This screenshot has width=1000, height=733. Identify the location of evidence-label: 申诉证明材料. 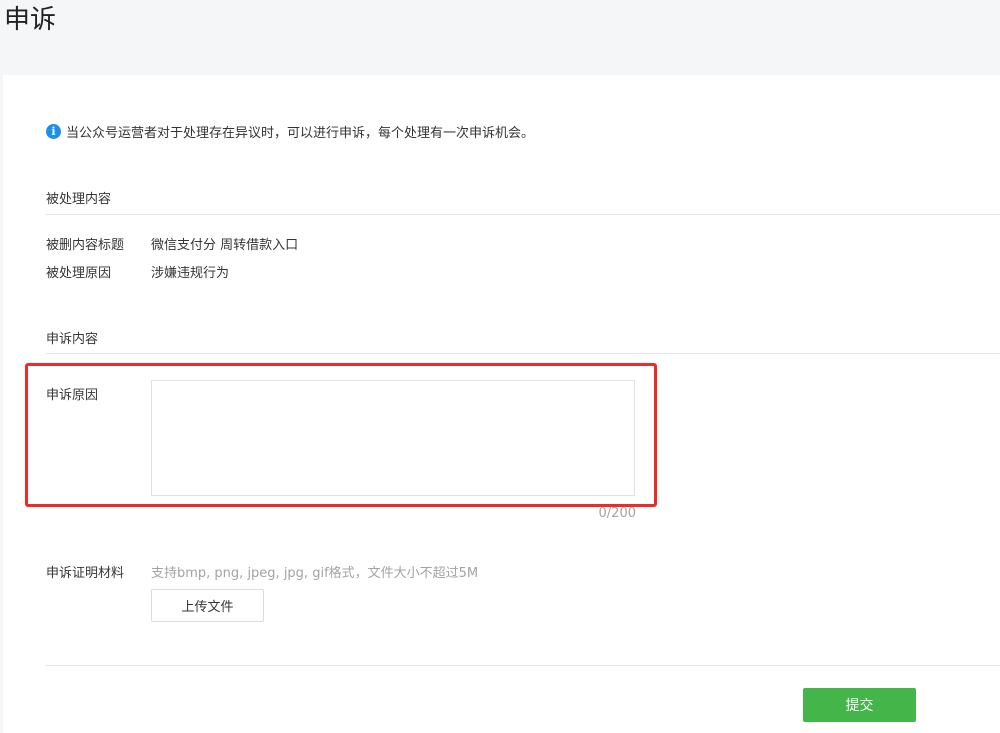
(85, 573).